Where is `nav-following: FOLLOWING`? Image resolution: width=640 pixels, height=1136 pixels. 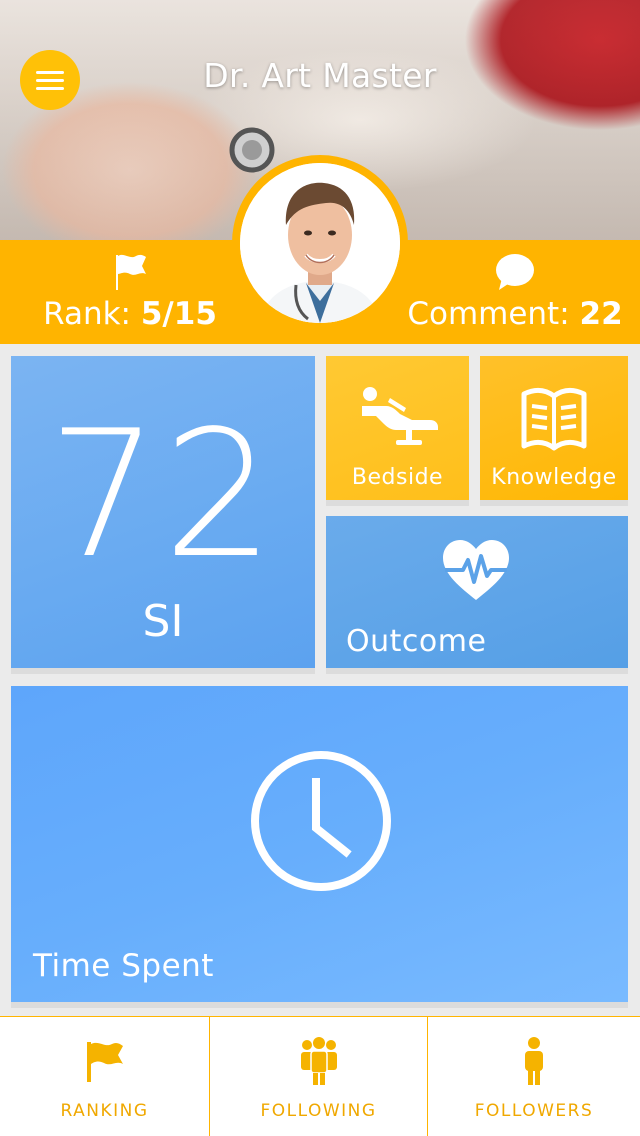
nav-following: FOLLOWING is located at coordinates (318, 1076).